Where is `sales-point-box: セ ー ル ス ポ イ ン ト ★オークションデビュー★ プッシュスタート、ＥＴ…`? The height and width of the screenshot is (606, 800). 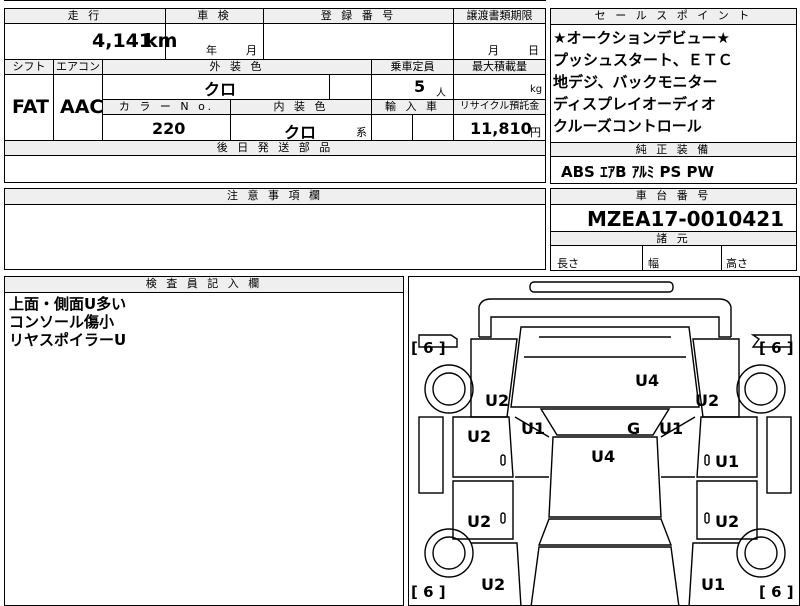
sales-point-box: セ ー ル ス ポ イ ン ト ★オークションデビュー★ プッシュスタート、ＥＴ… is located at coordinates (673, 96).